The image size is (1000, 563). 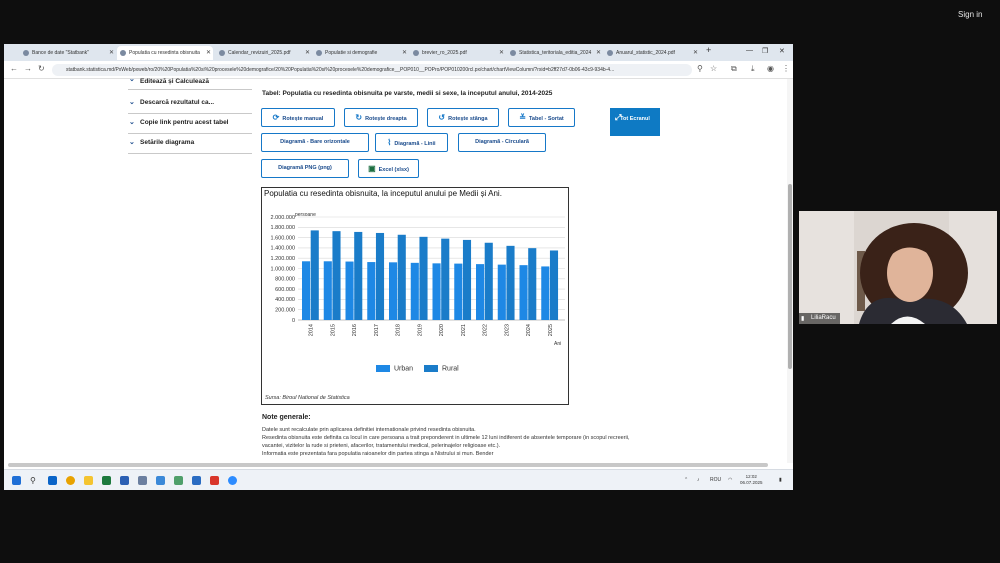 I want to click on x-tick-label: 2020, so click(x=442, y=330).